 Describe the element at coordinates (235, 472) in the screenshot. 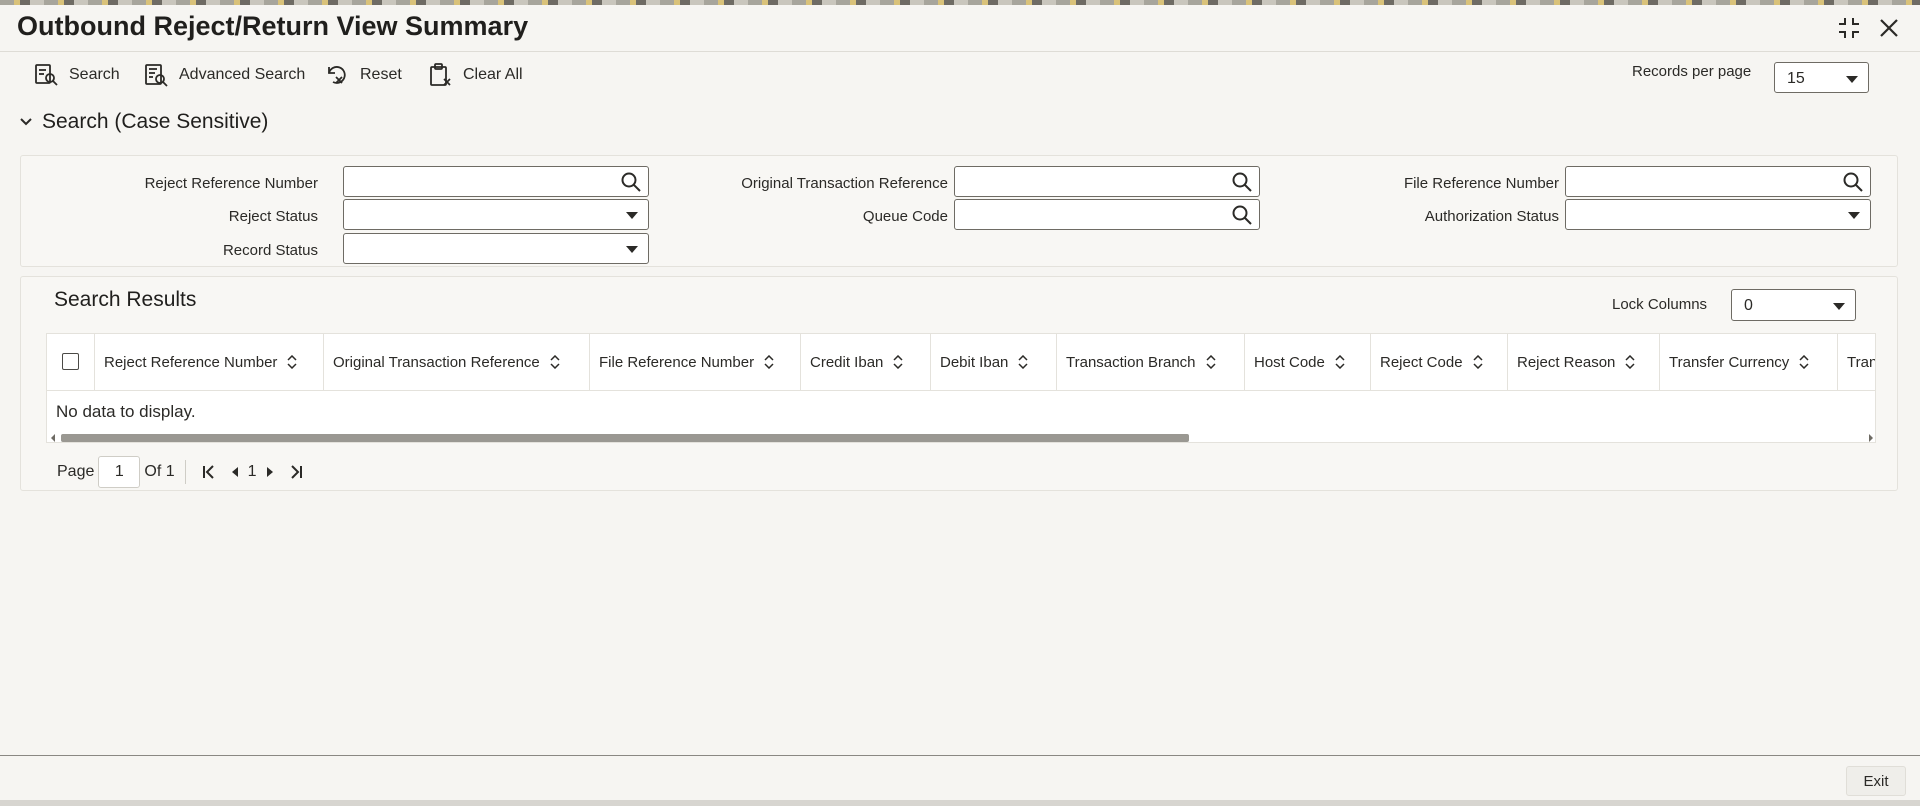

I see `previous-page-icon` at that location.